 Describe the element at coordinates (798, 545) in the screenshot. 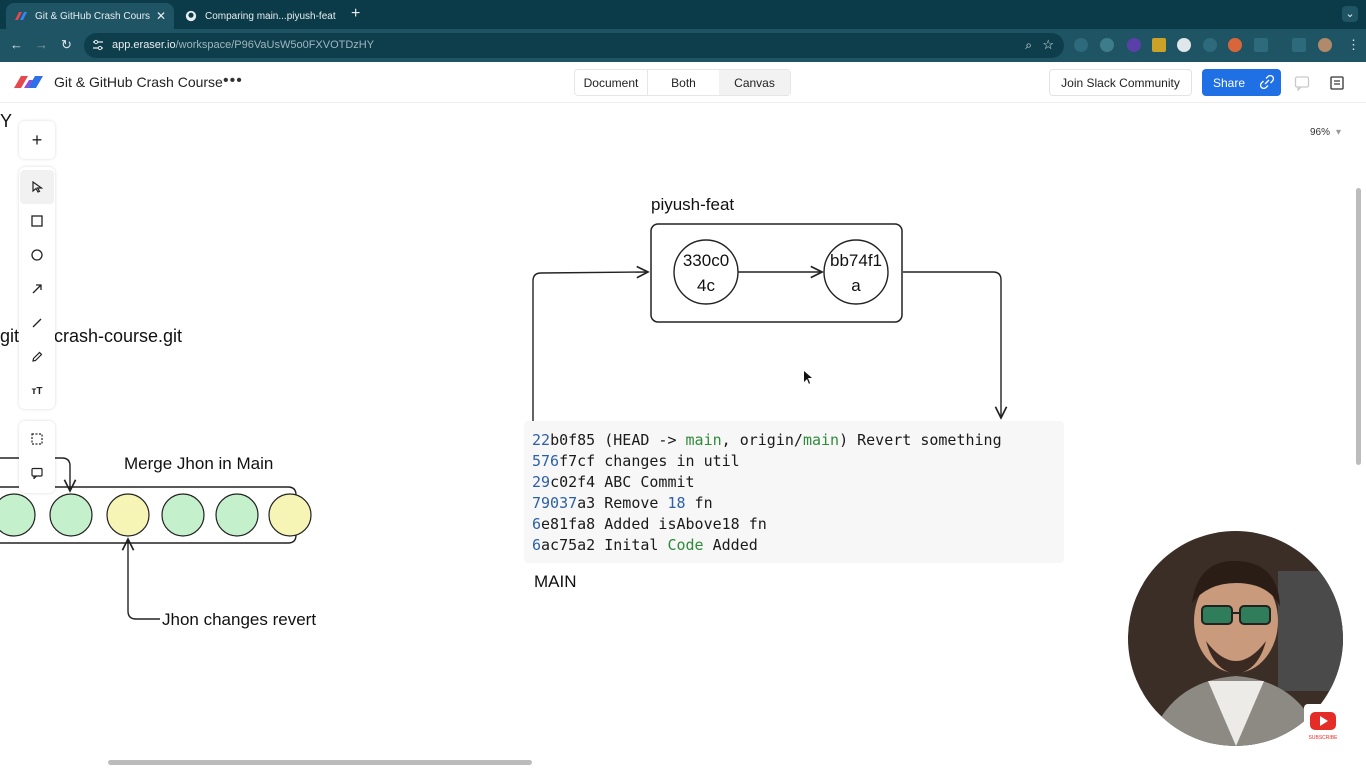

I see `git-log-row: 6ac75a2 Inital Code Added` at that location.